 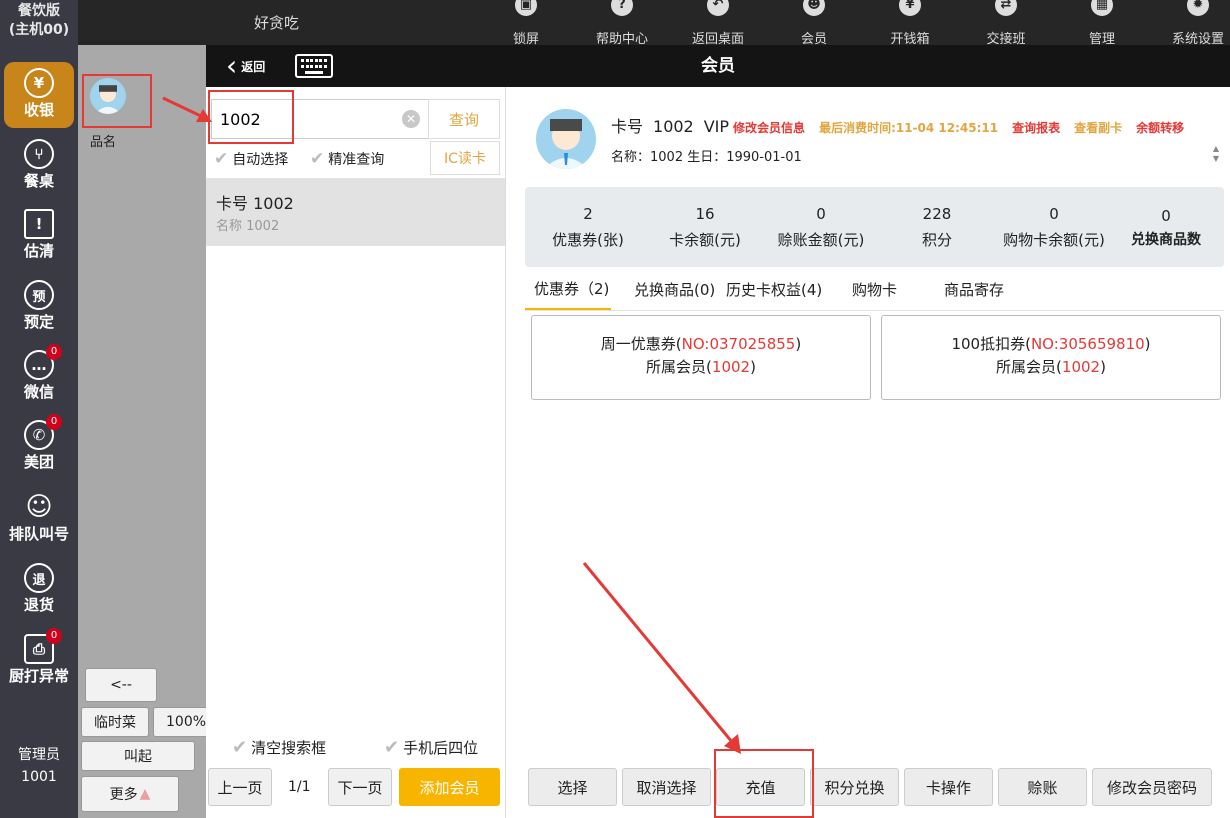 I want to click on queue-icon: ☺, so click(x=39, y=507).